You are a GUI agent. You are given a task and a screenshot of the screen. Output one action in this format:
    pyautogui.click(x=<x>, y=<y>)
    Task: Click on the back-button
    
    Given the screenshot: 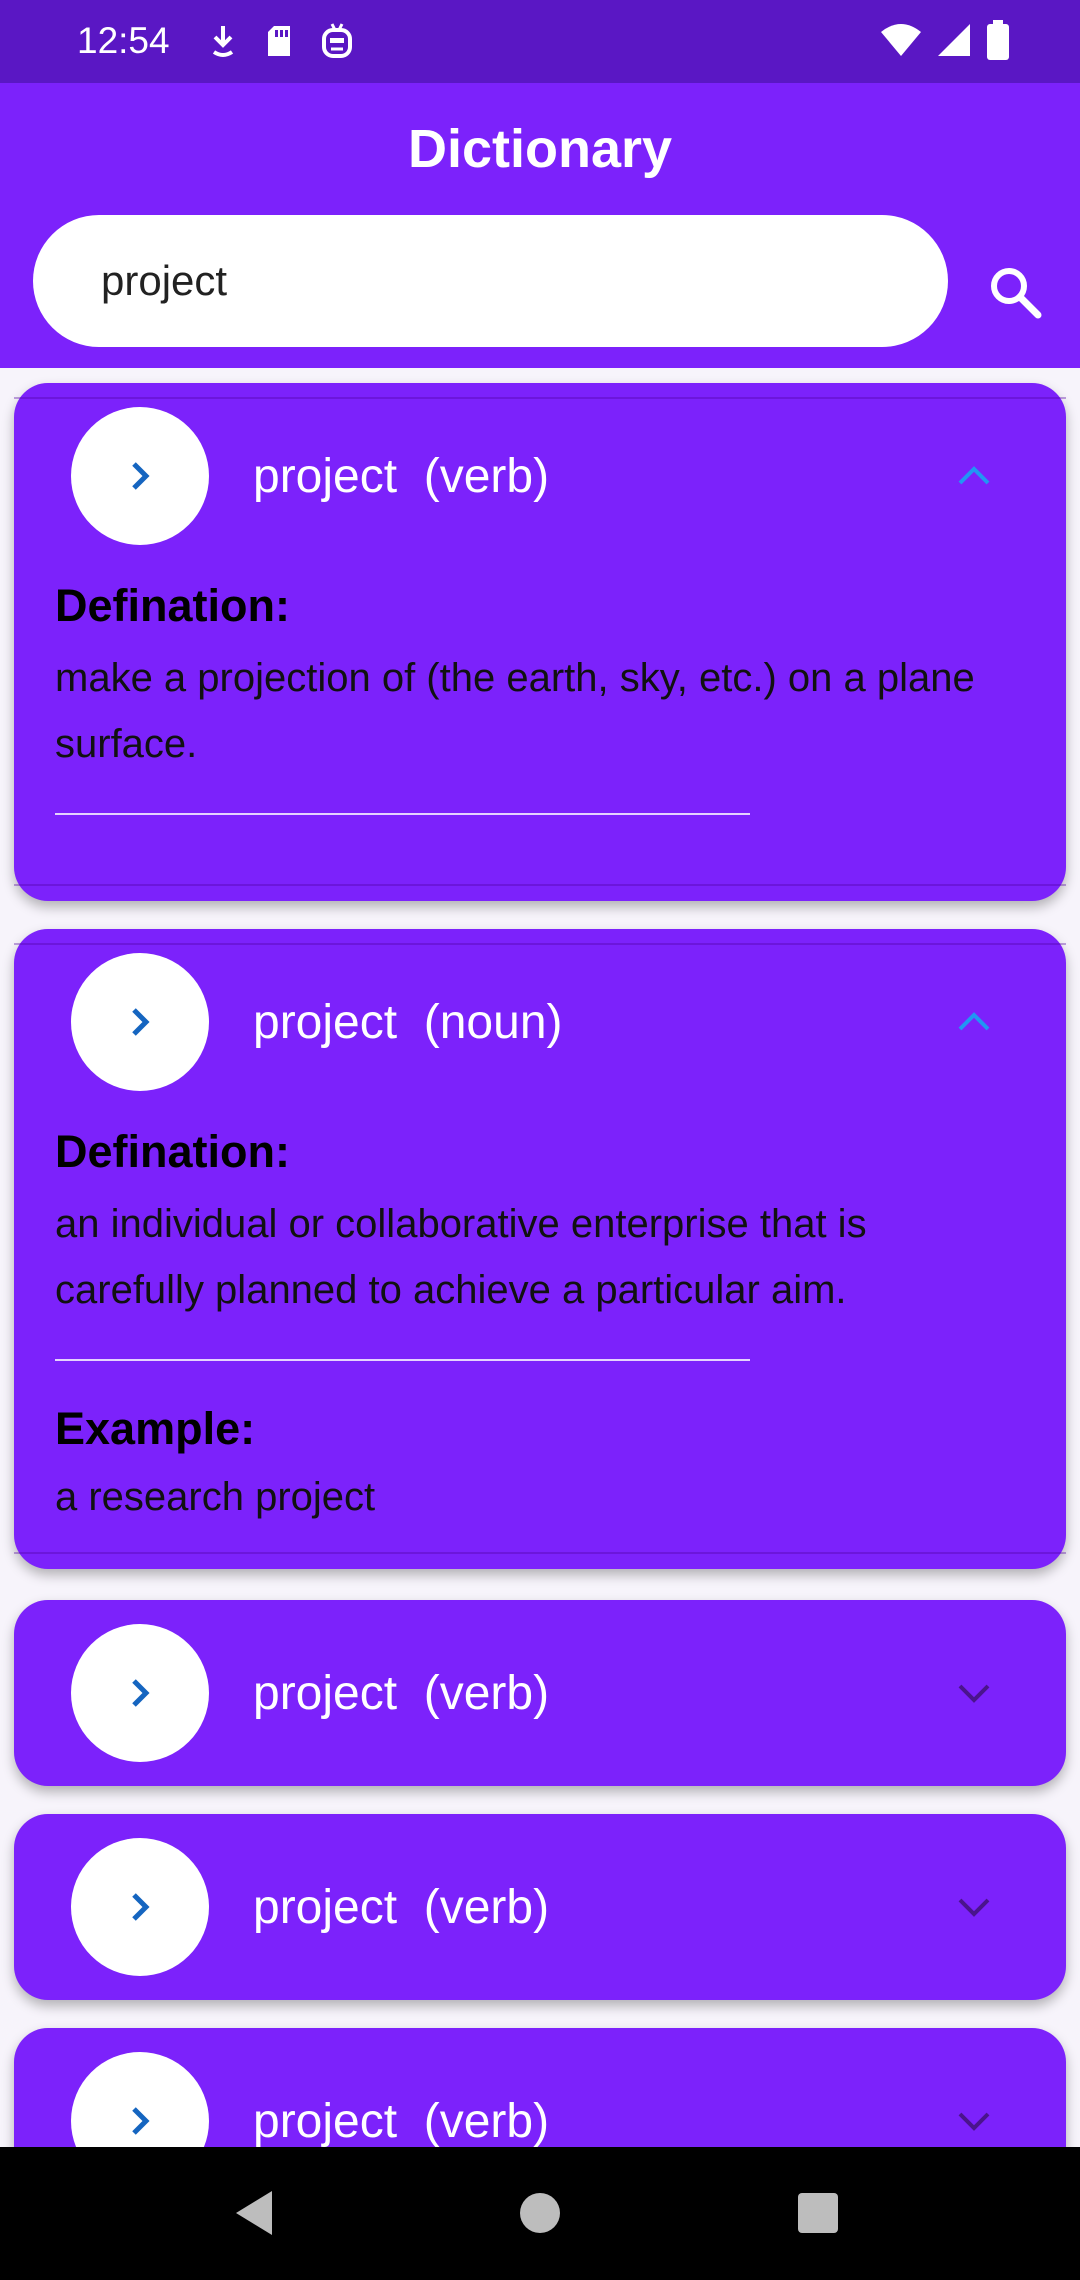 What is the action you would take?
    pyautogui.click(x=256, y=2215)
    